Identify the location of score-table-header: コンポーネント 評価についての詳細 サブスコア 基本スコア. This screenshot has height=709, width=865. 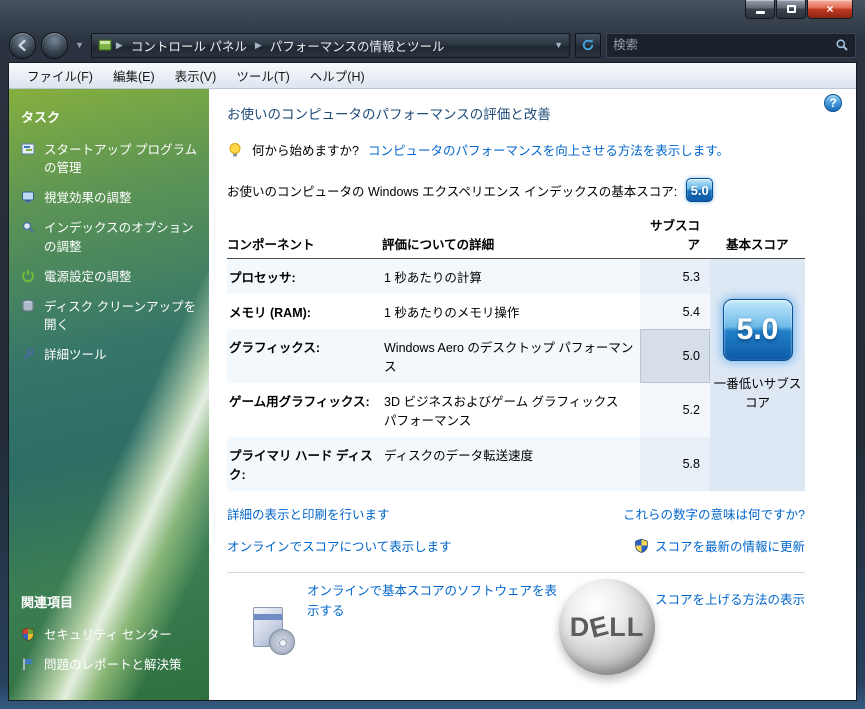
(516, 237).